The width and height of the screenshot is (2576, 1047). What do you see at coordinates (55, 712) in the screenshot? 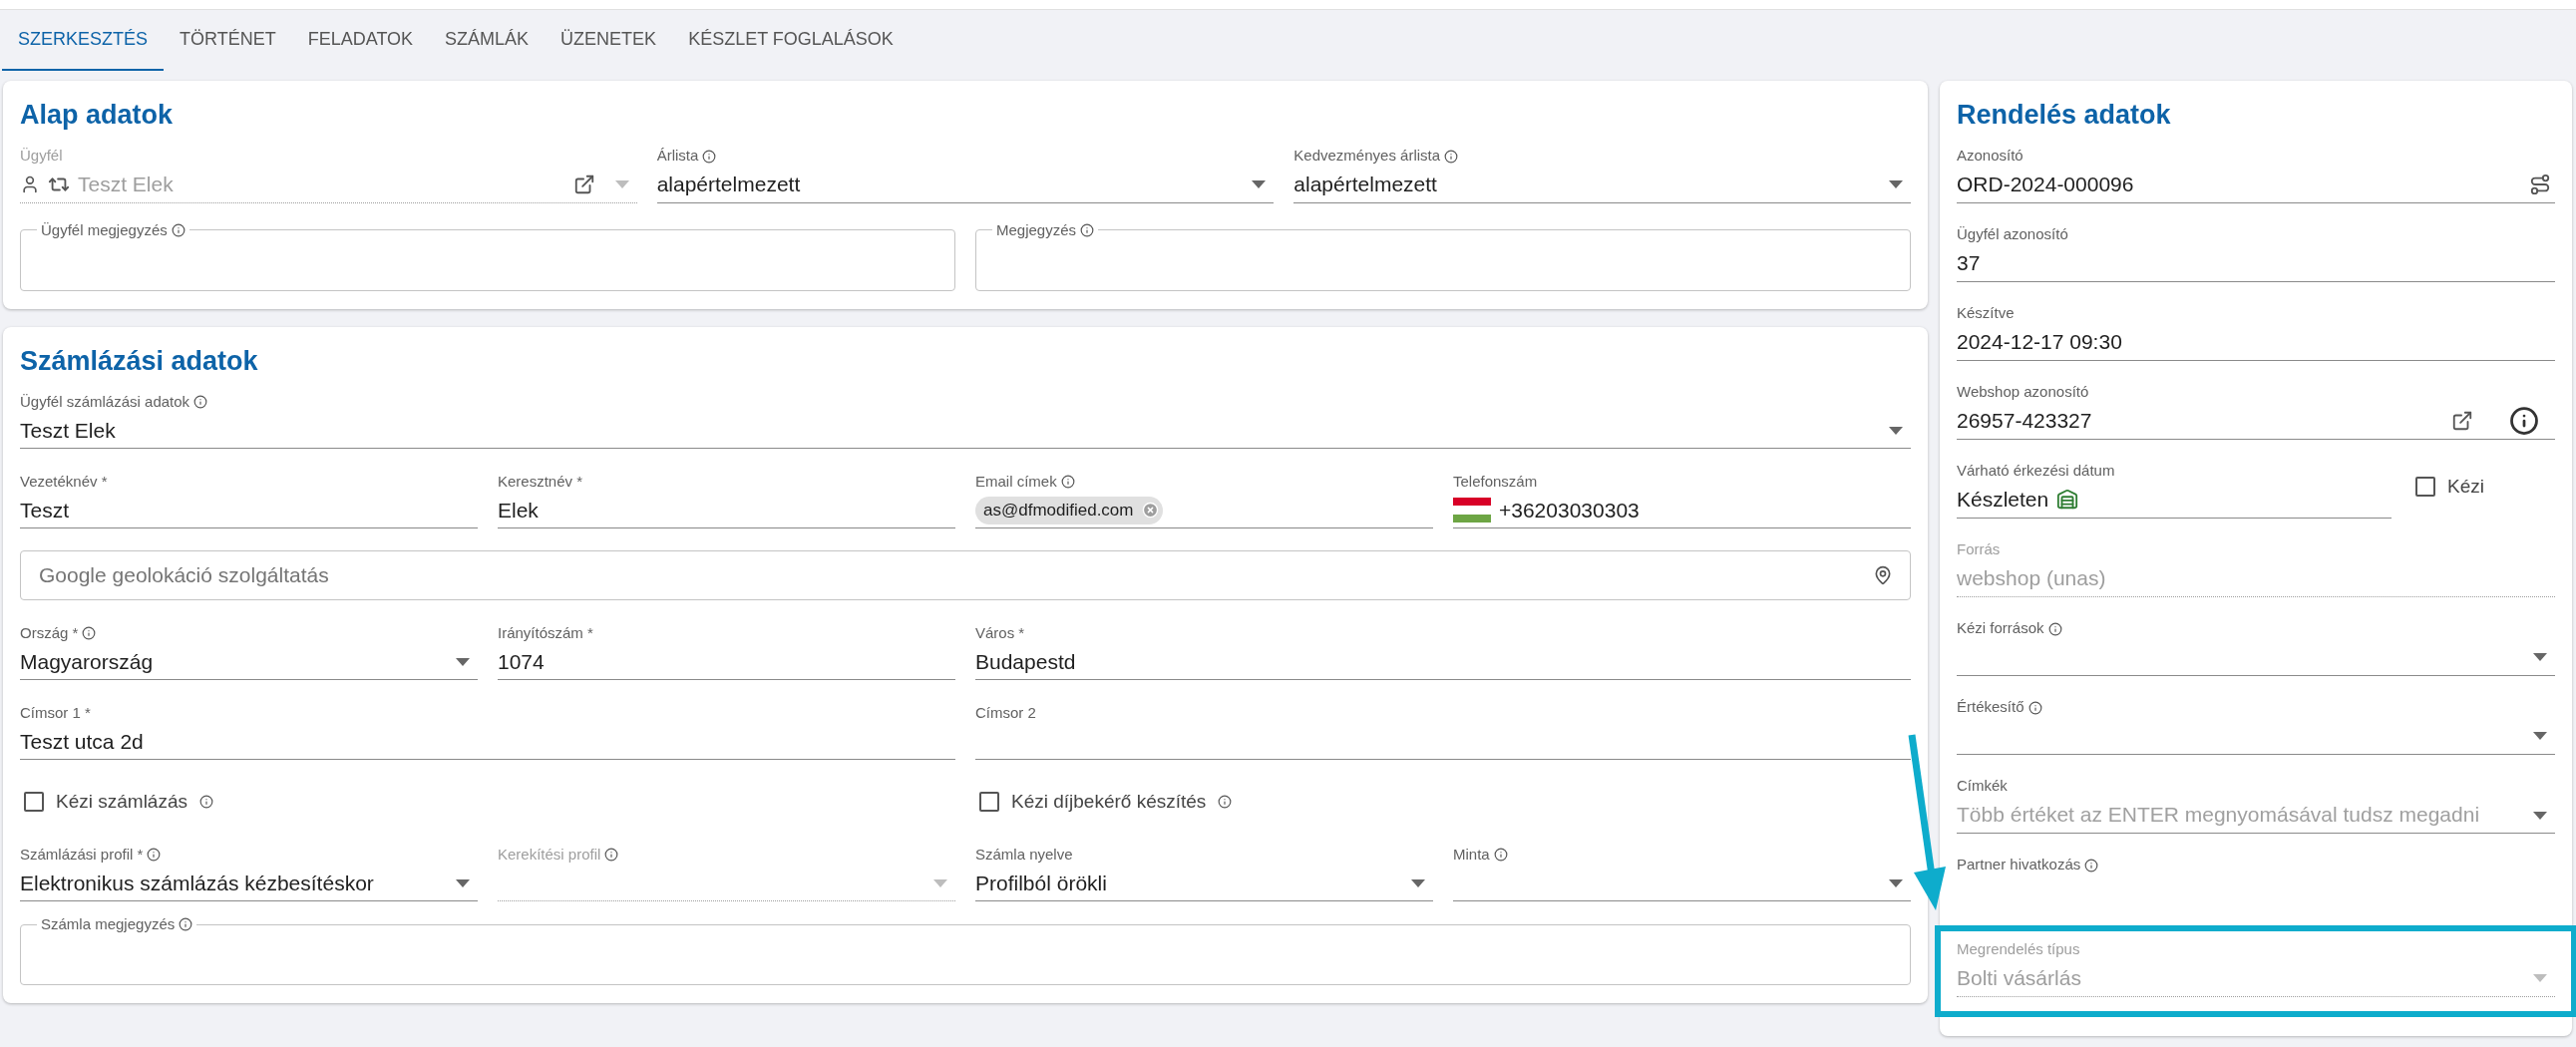
I see `field-label: Címsor 1 *` at bounding box center [55, 712].